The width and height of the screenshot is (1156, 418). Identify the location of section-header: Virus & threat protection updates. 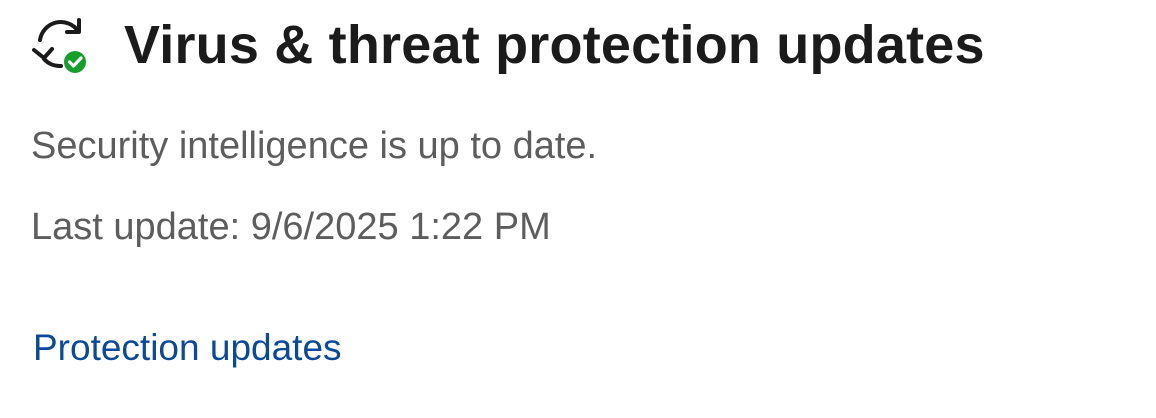
(507, 45).